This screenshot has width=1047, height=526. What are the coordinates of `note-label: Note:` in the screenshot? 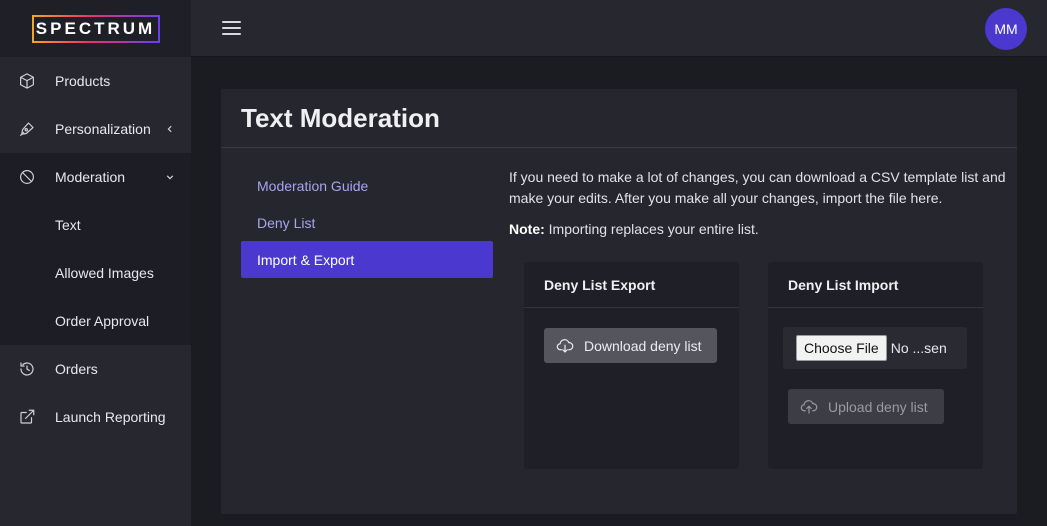 It's located at (527, 229).